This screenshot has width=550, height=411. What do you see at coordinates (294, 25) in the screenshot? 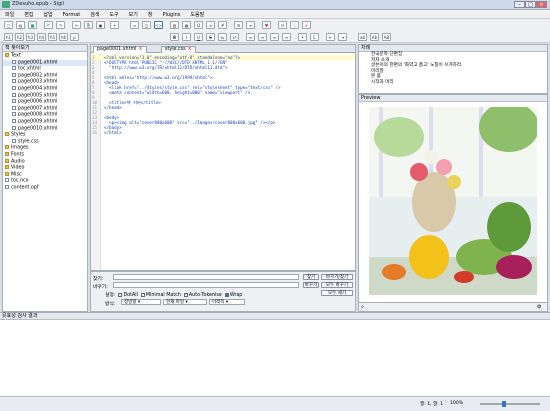
I see `metadata-icon: ⓘ` at bounding box center [294, 25].